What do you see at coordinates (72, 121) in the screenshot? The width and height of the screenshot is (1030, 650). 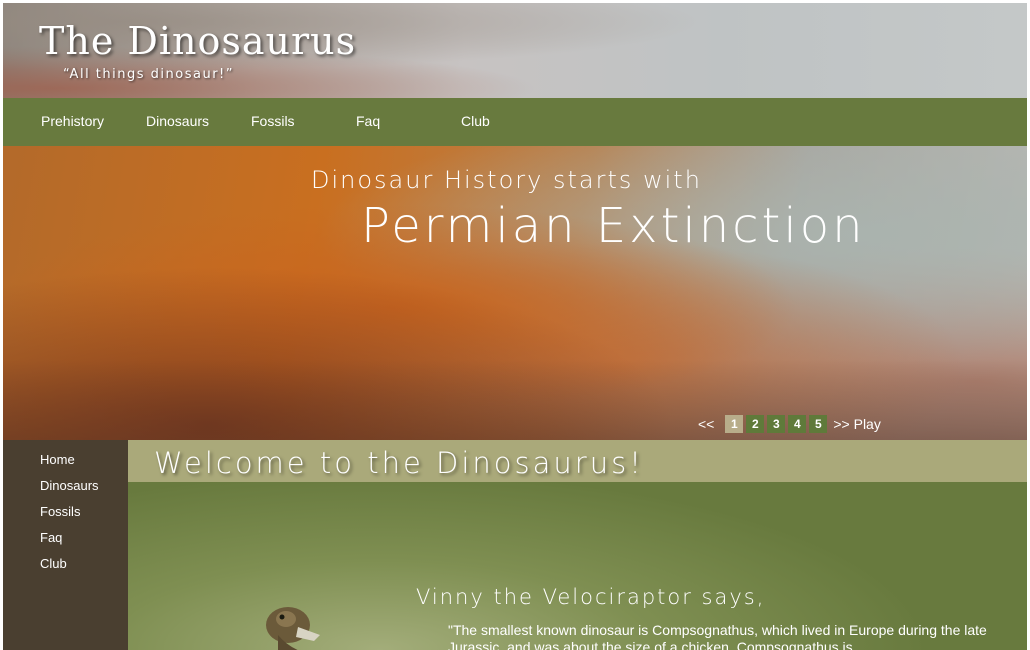 I see `topnav-item-prehistory: Prehistory` at bounding box center [72, 121].